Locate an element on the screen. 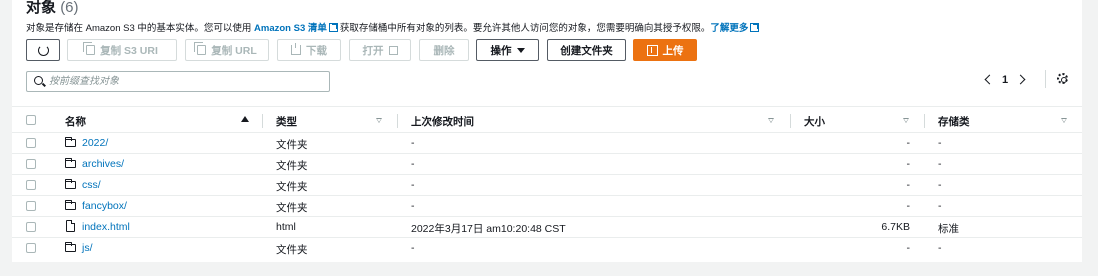 The height and width of the screenshot is (276, 1098). column-header-size: 大小 is located at coordinates (814, 121).